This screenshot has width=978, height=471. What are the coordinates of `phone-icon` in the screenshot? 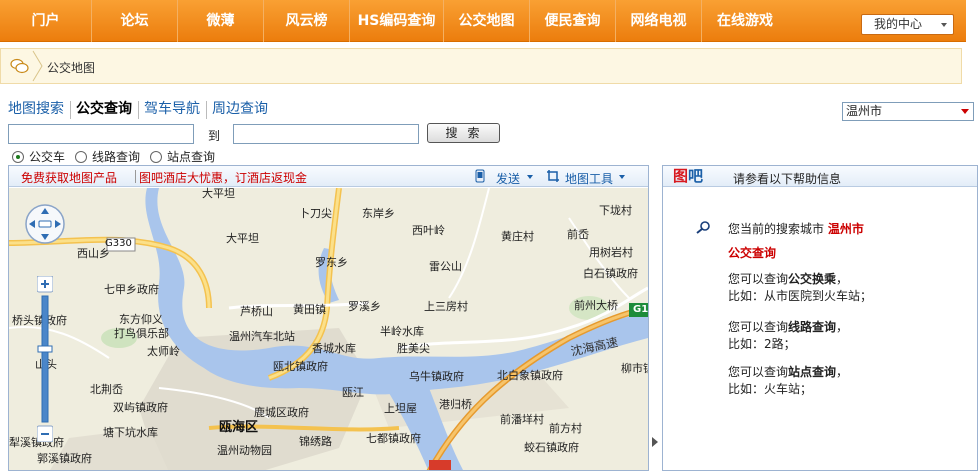 It's located at (480, 176).